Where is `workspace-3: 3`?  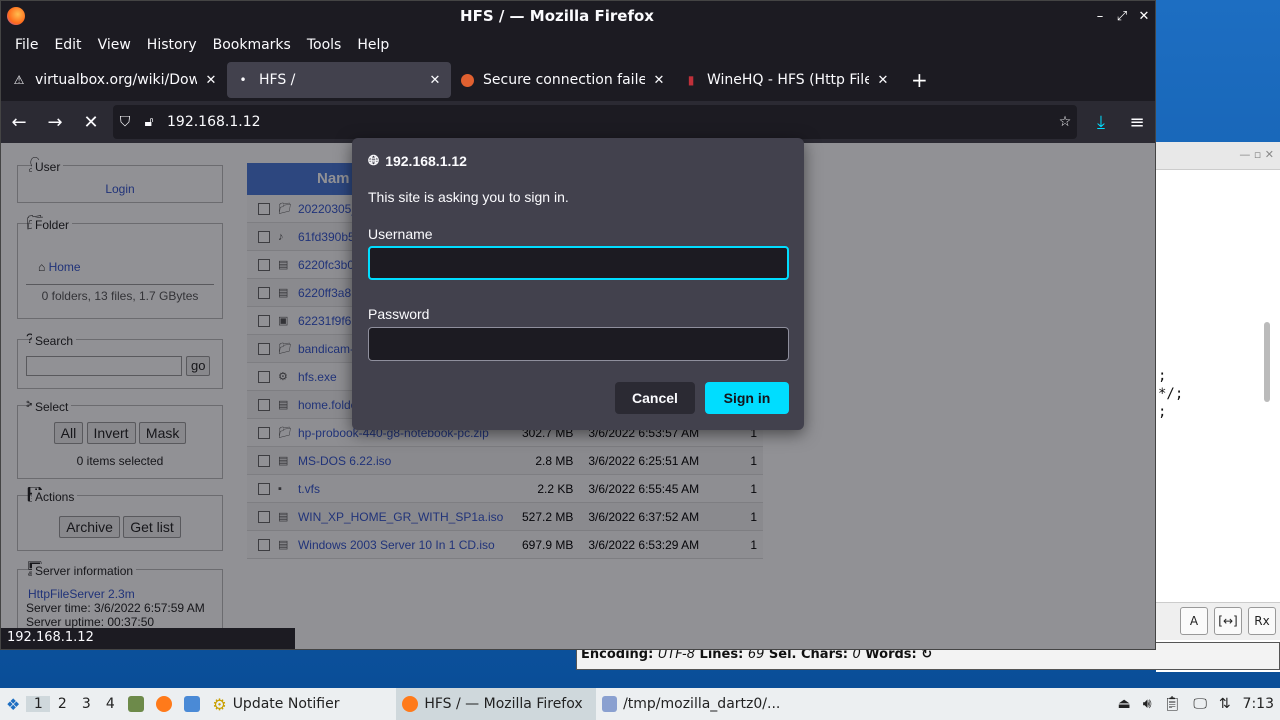 workspace-3: 3 is located at coordinates (86, 704).